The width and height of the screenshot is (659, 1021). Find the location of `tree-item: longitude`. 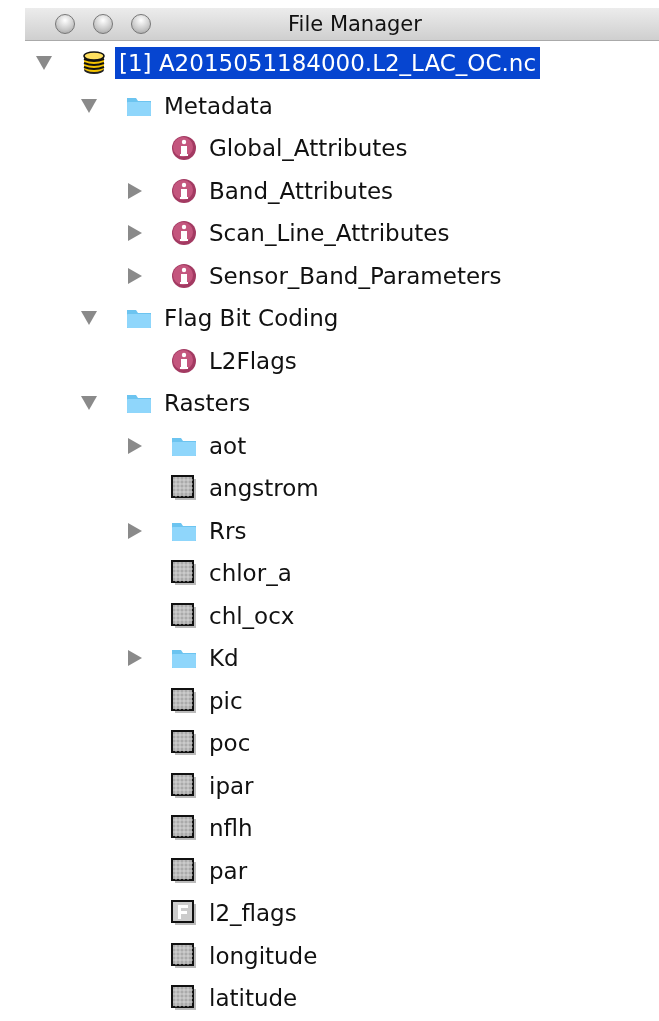

tree-item: longitude is located at coordinates (263, 955).